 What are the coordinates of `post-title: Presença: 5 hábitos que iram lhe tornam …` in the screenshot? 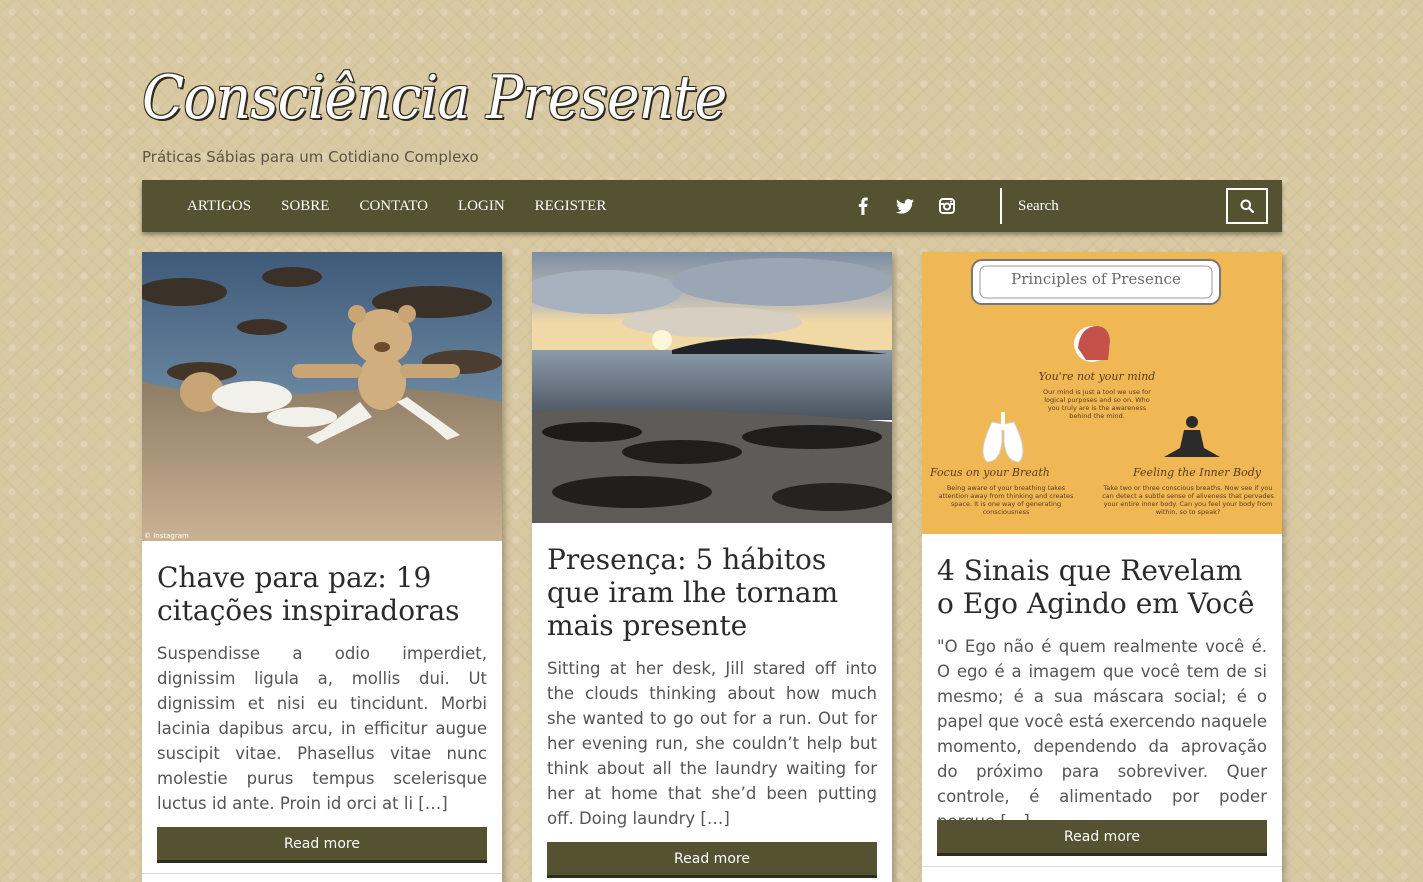 It's located at (712, 592).